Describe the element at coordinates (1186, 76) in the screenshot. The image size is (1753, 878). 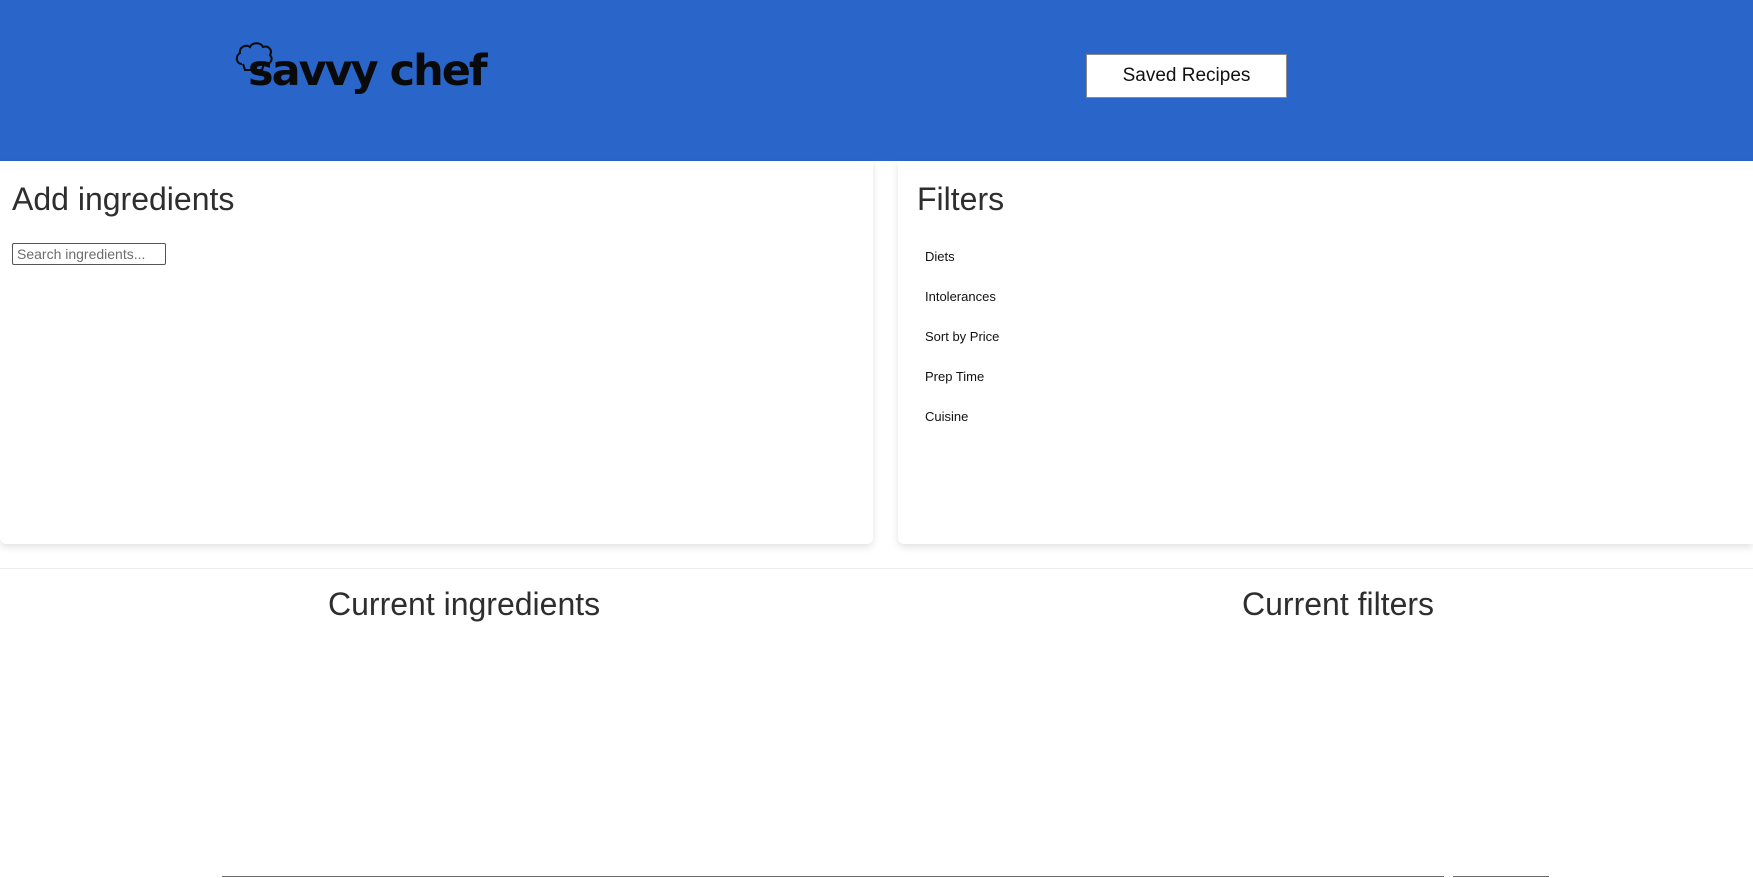
I see `saved-recipes-button: Saved Recipes` at that location.